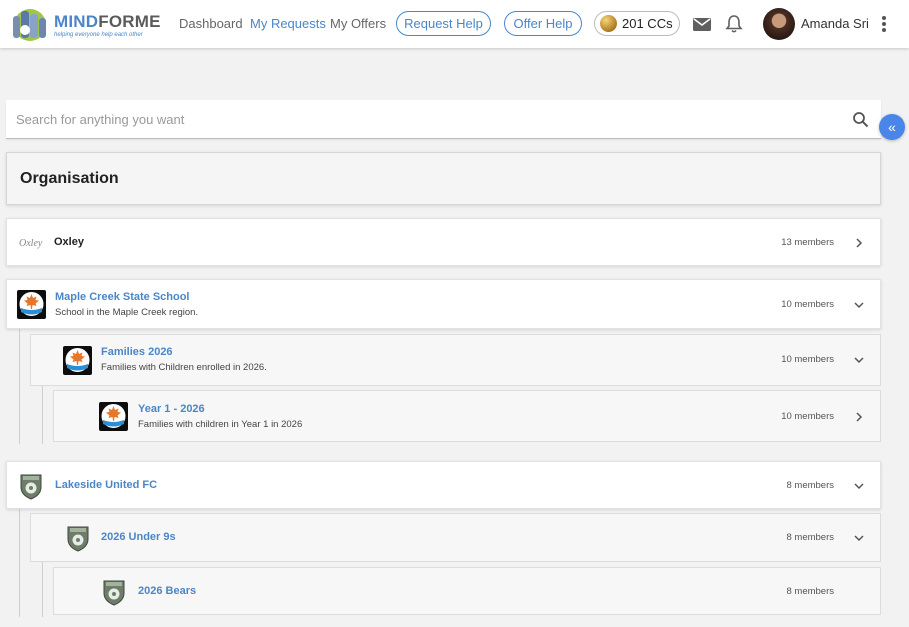 This screenshot has width=909, height=627. What do you see at coordinates (702, 24) in the screenshot?
I see `mail-icon` at bounding box center [702, 24].